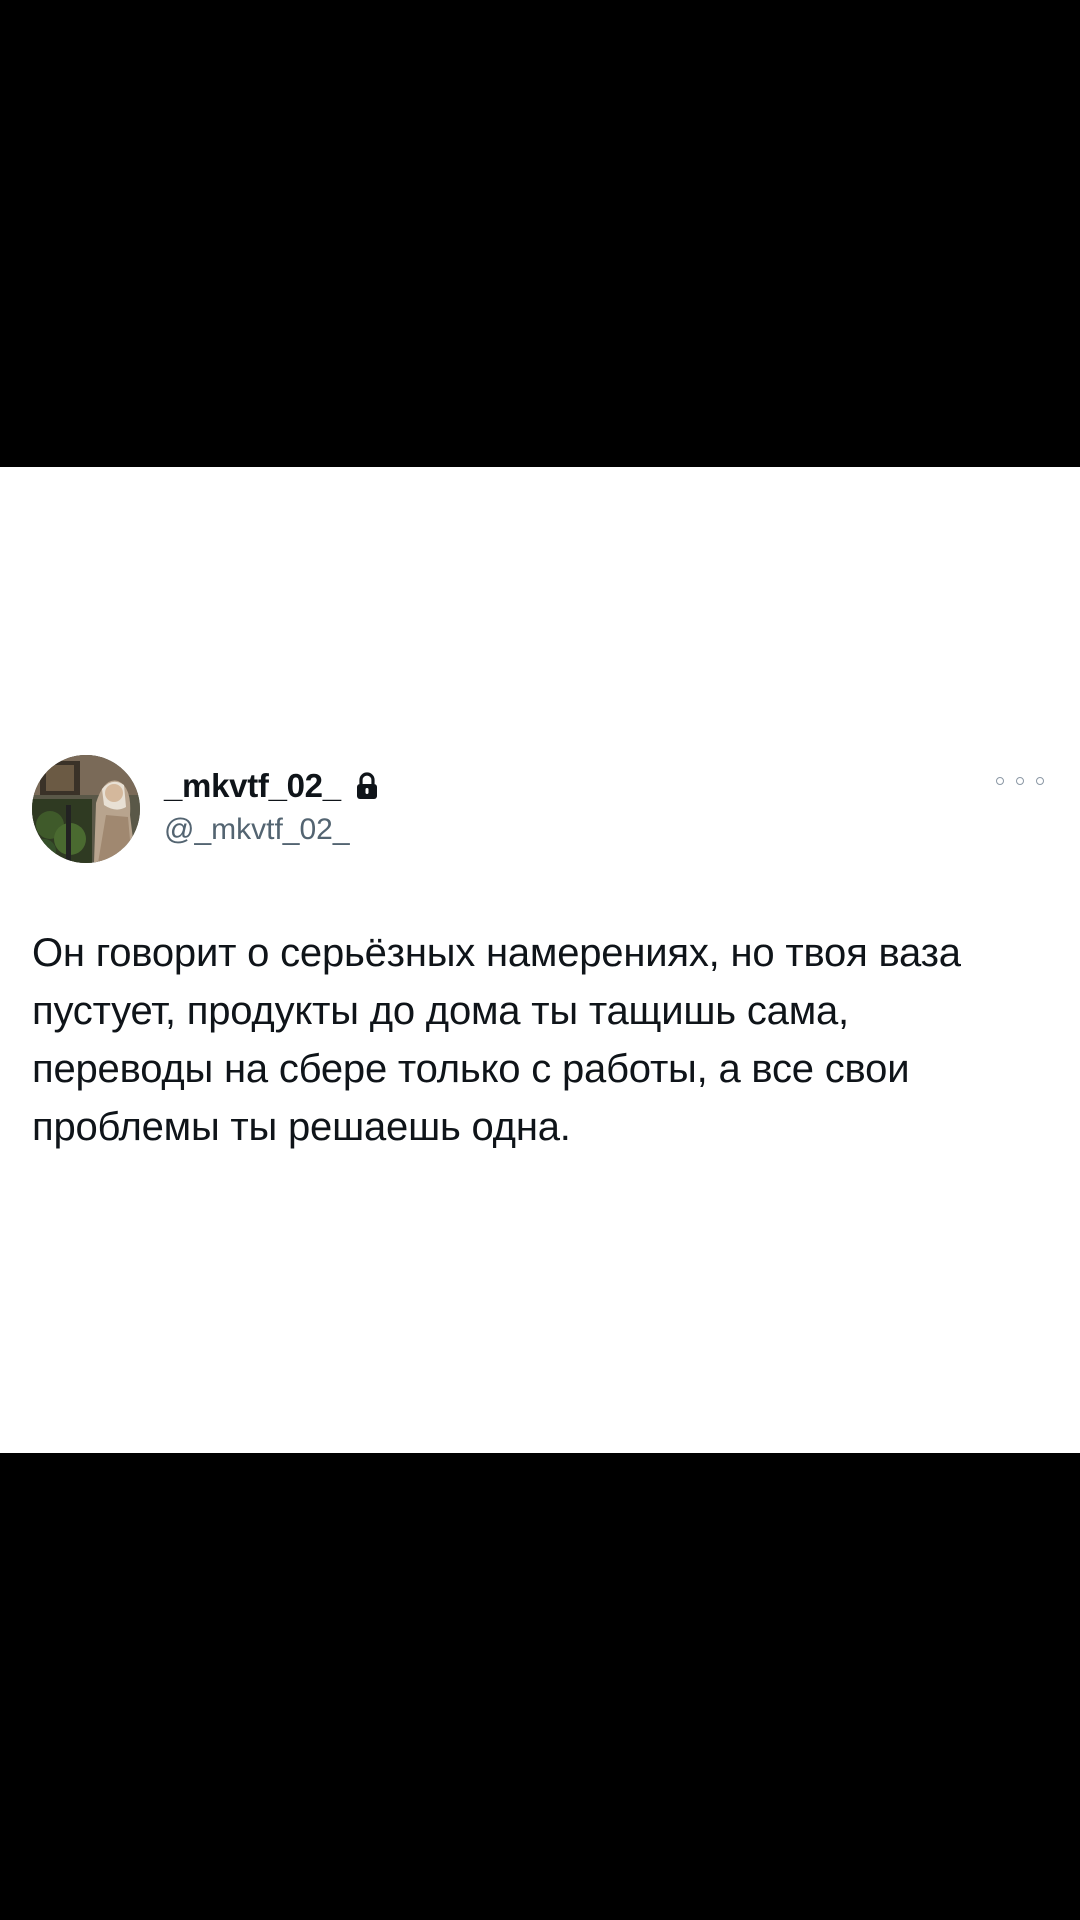  What do you see at coordinates (540, 810) in the screenshot?
I see `tweet-header: _mkvtf_02_ @_mkvtf_02_` at bounding box center [540, 810].